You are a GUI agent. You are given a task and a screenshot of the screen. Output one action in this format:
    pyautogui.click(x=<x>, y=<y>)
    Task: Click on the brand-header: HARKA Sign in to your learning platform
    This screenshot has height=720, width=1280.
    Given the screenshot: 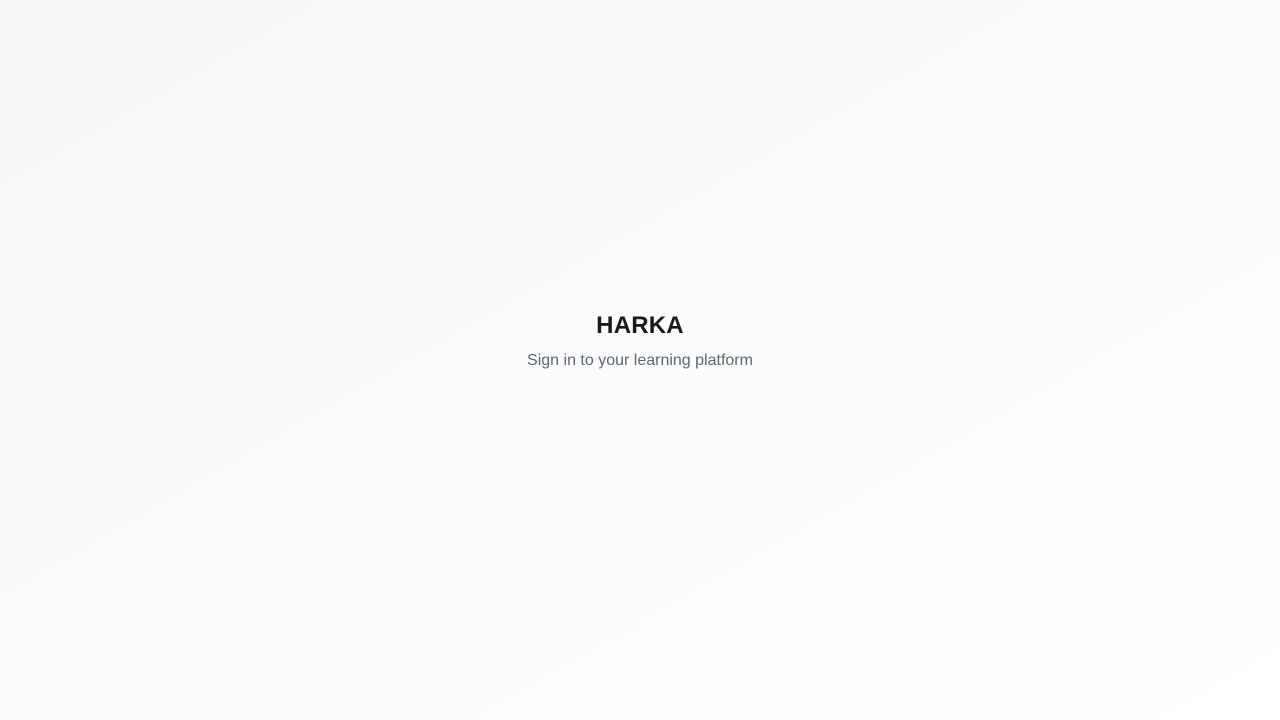 What is the action you would take?
    pyautogui.click(x=640, y=341)
    